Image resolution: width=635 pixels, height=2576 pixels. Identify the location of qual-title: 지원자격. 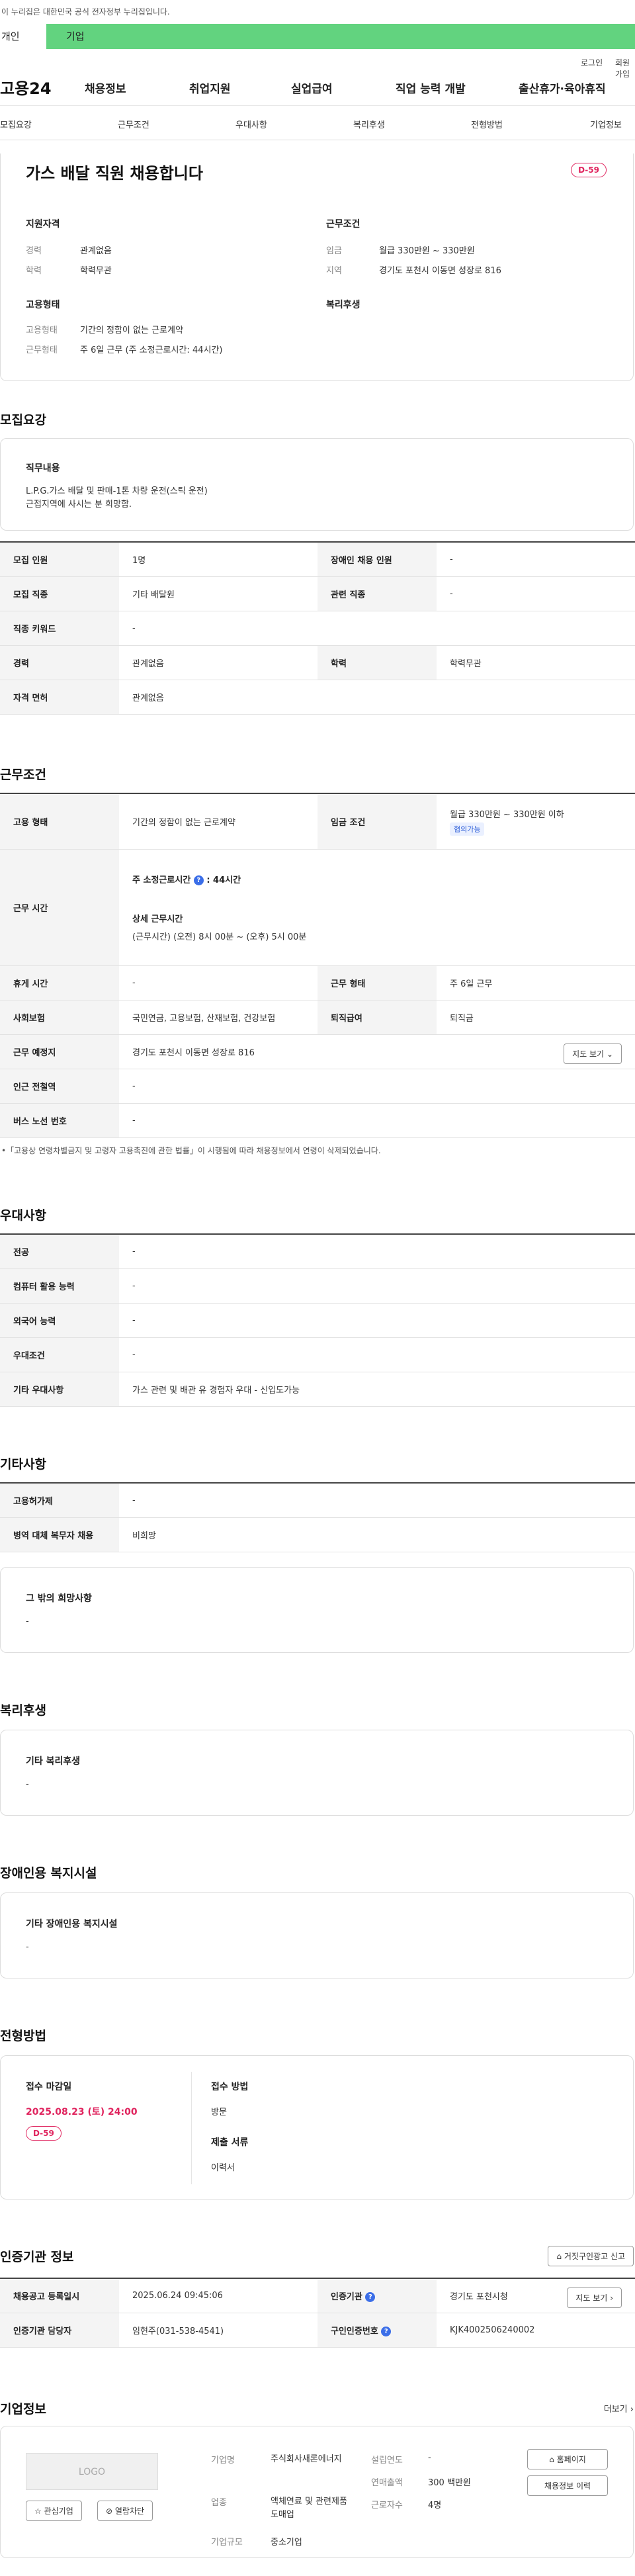
(43, 224).